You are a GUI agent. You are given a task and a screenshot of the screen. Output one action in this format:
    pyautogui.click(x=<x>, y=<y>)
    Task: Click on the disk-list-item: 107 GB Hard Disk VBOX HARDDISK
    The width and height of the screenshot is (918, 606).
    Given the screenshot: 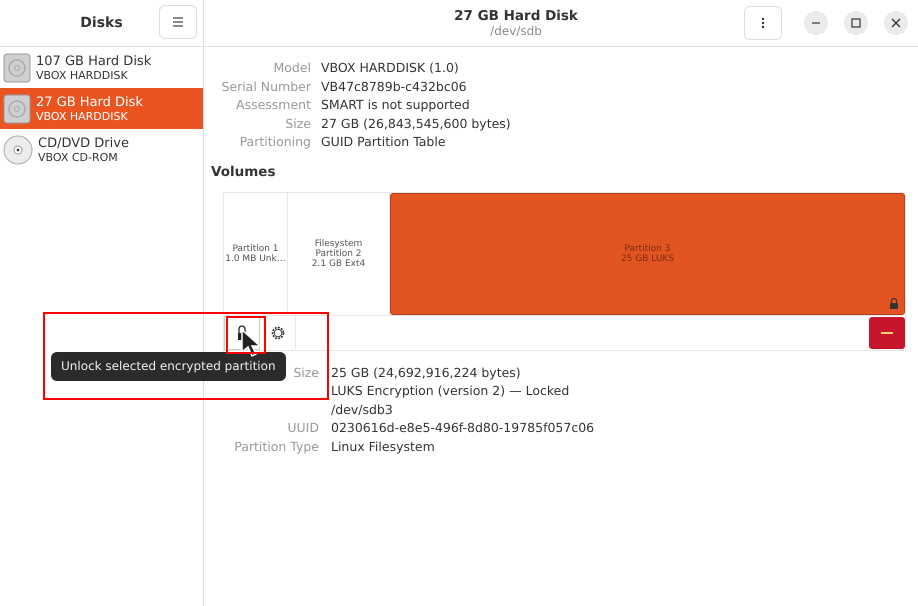 What is the action you would take?
    pyautogui.click(x=101, y=67)
    